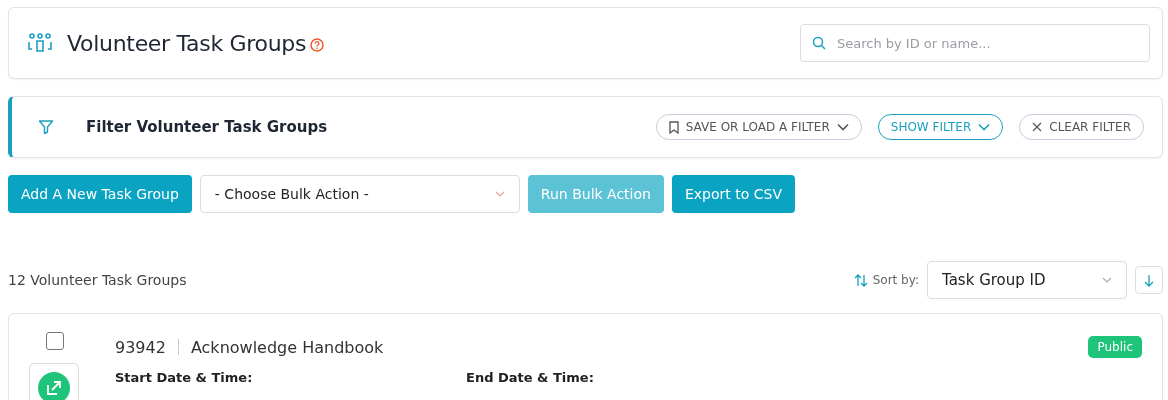 Image resolution: width=1168 pixels, height=400 pixels. I want to click on filter-button: CLEAR FILTER, so click(1081, 127).